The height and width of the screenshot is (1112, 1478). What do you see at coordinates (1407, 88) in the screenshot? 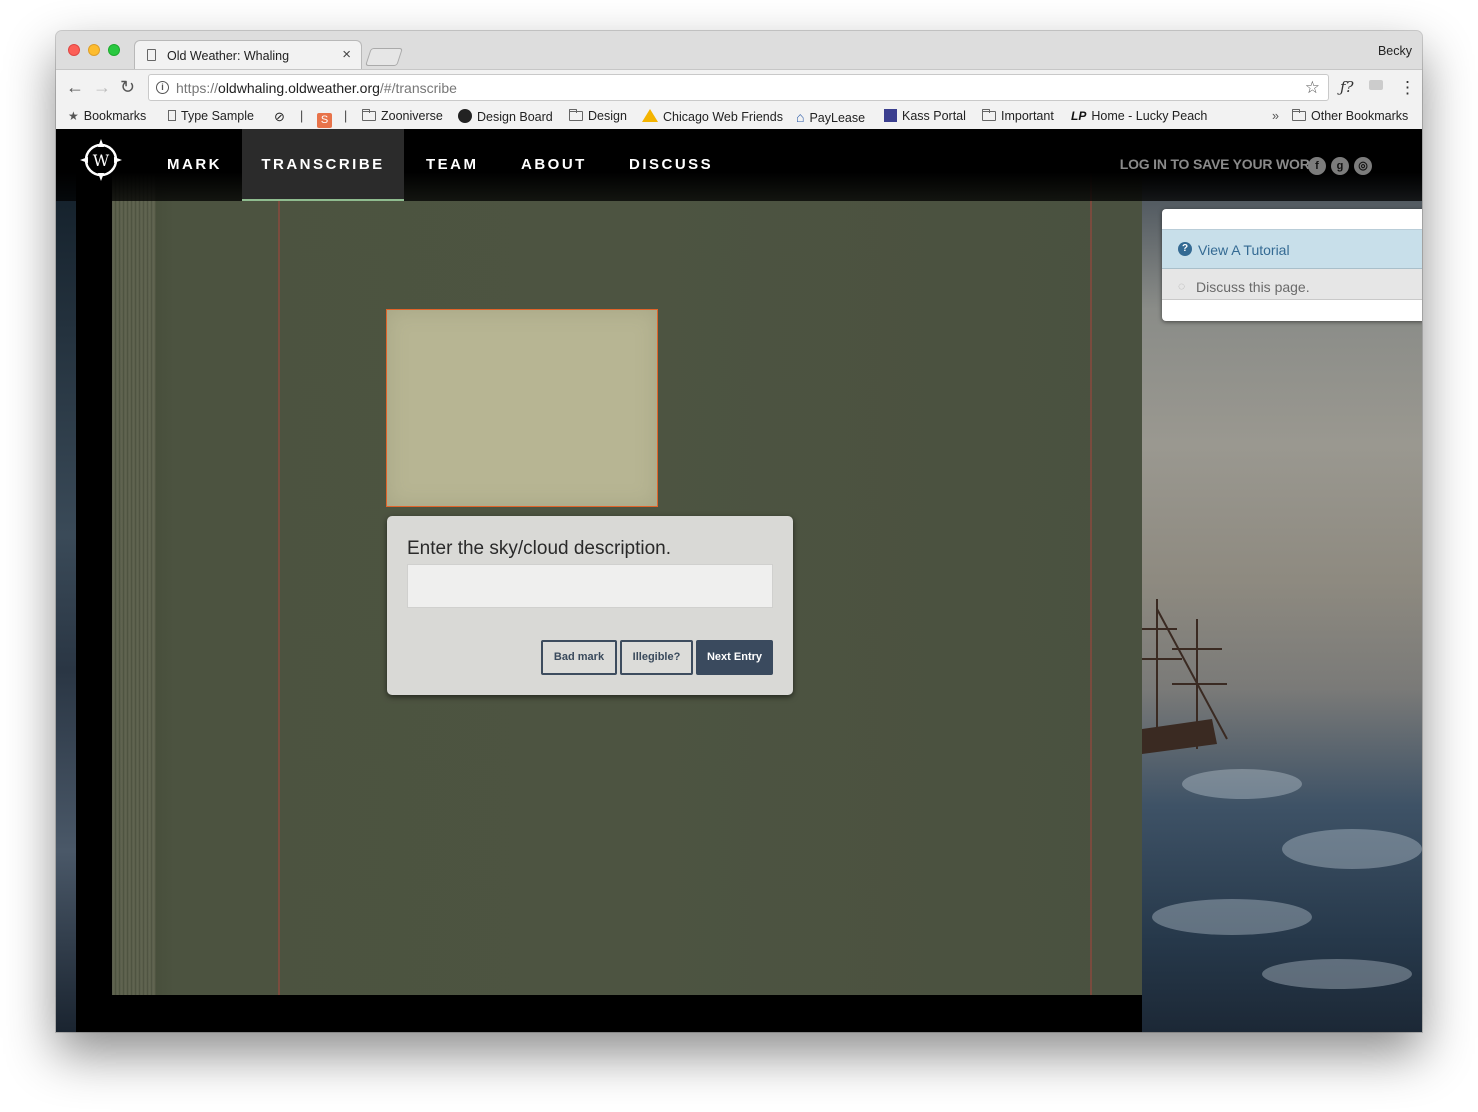
I see `chrome-menu-icon: ⋮` at bounding box center [1407, 88].